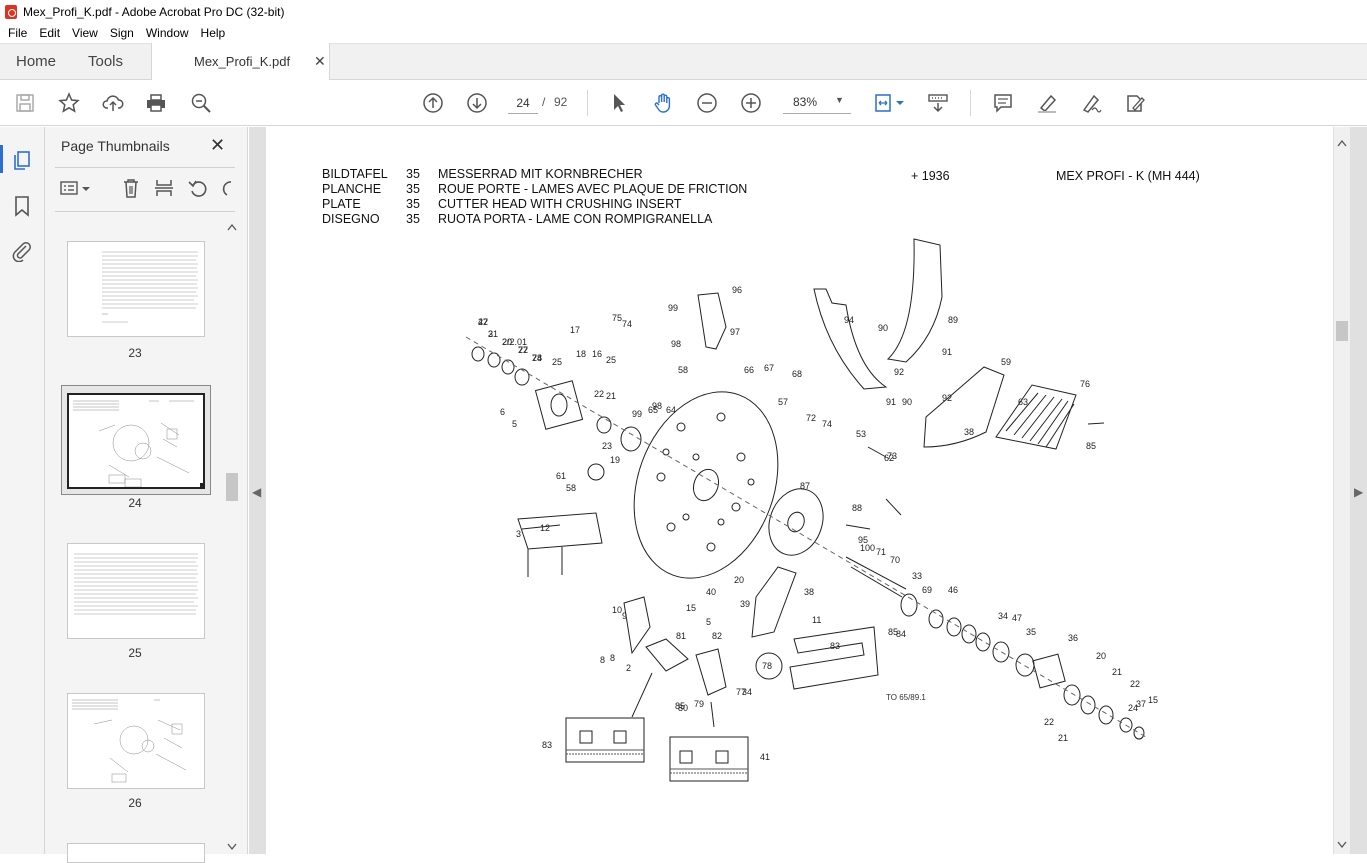  I want to click on part-callout-number: 24, so click(1133, 708).